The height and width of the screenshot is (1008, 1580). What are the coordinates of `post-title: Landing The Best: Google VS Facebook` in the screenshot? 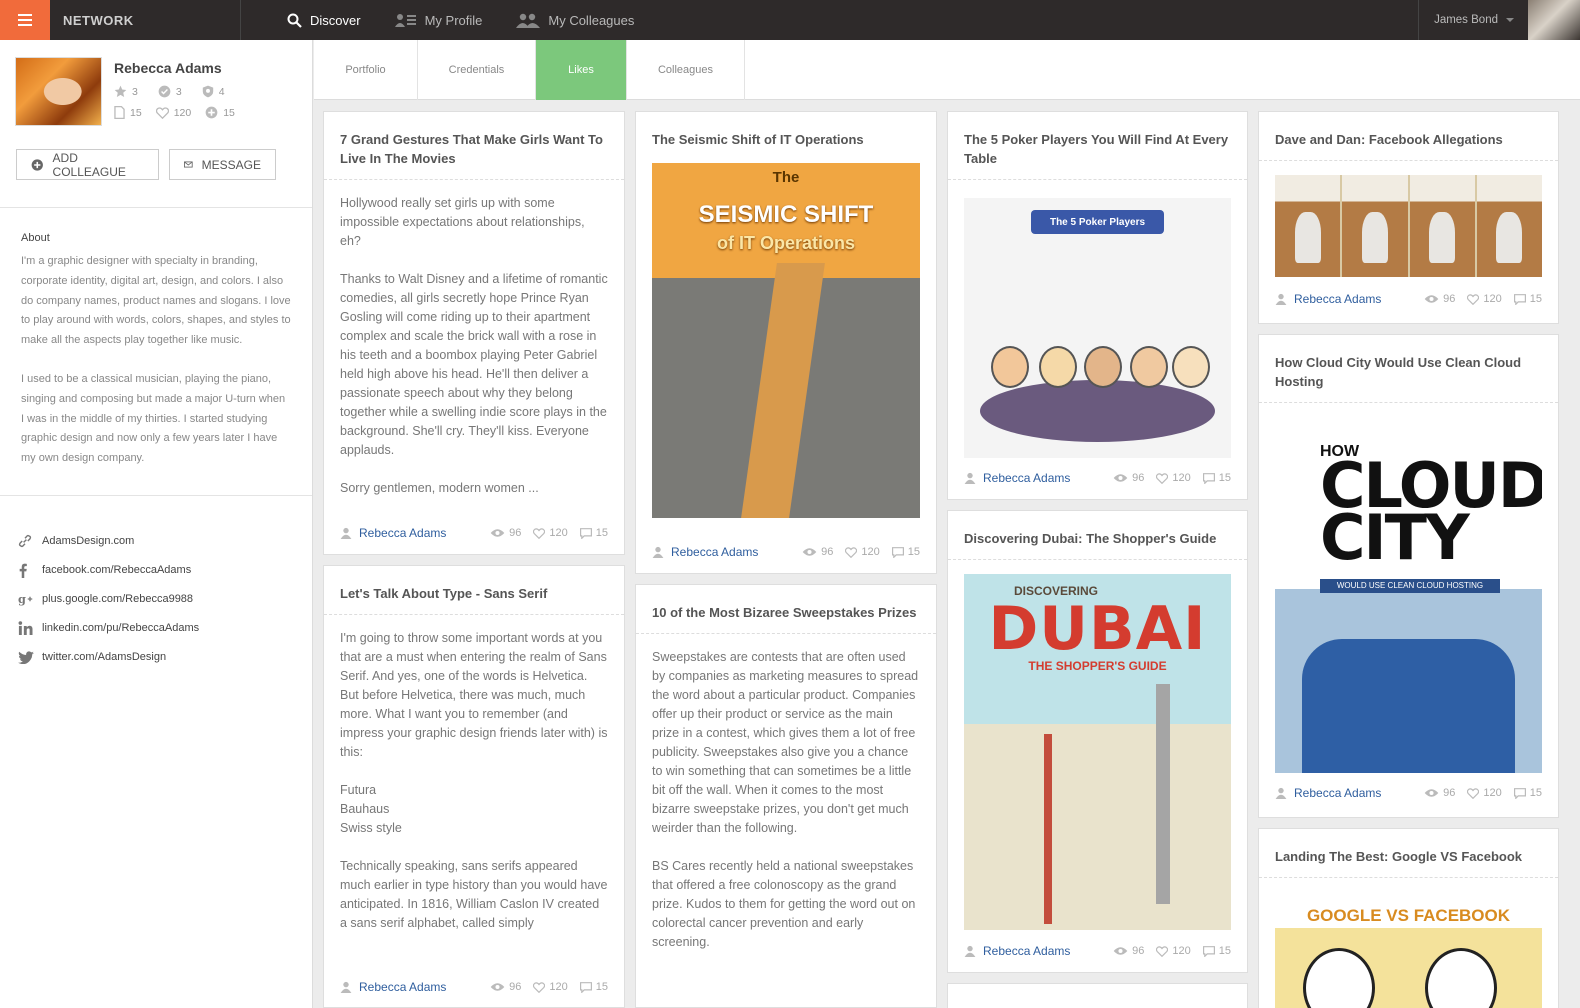 It's located at (1408, 847).